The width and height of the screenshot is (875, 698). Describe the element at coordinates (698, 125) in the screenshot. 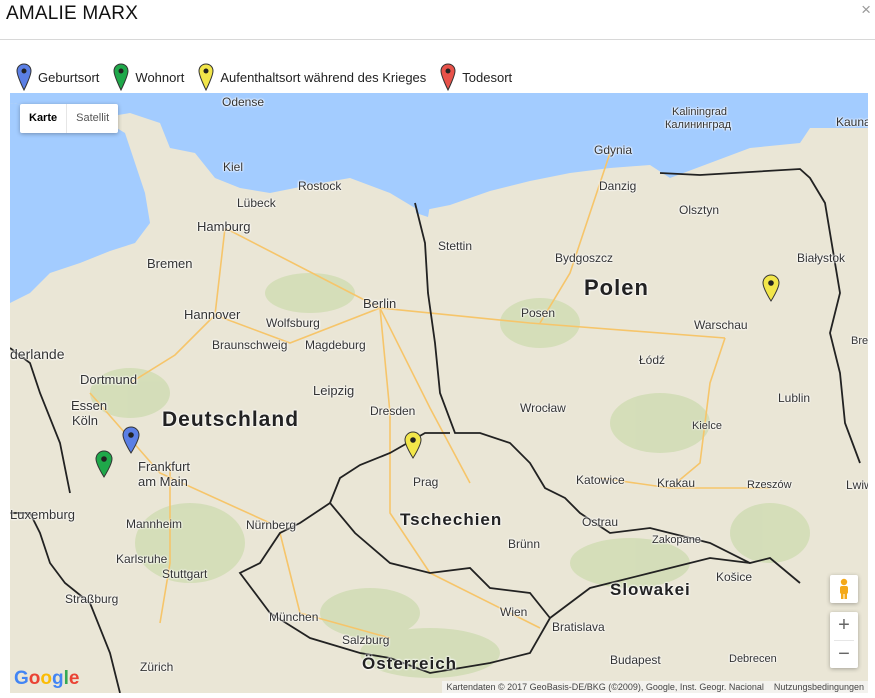

I see `map-label: Калининград` at that location.